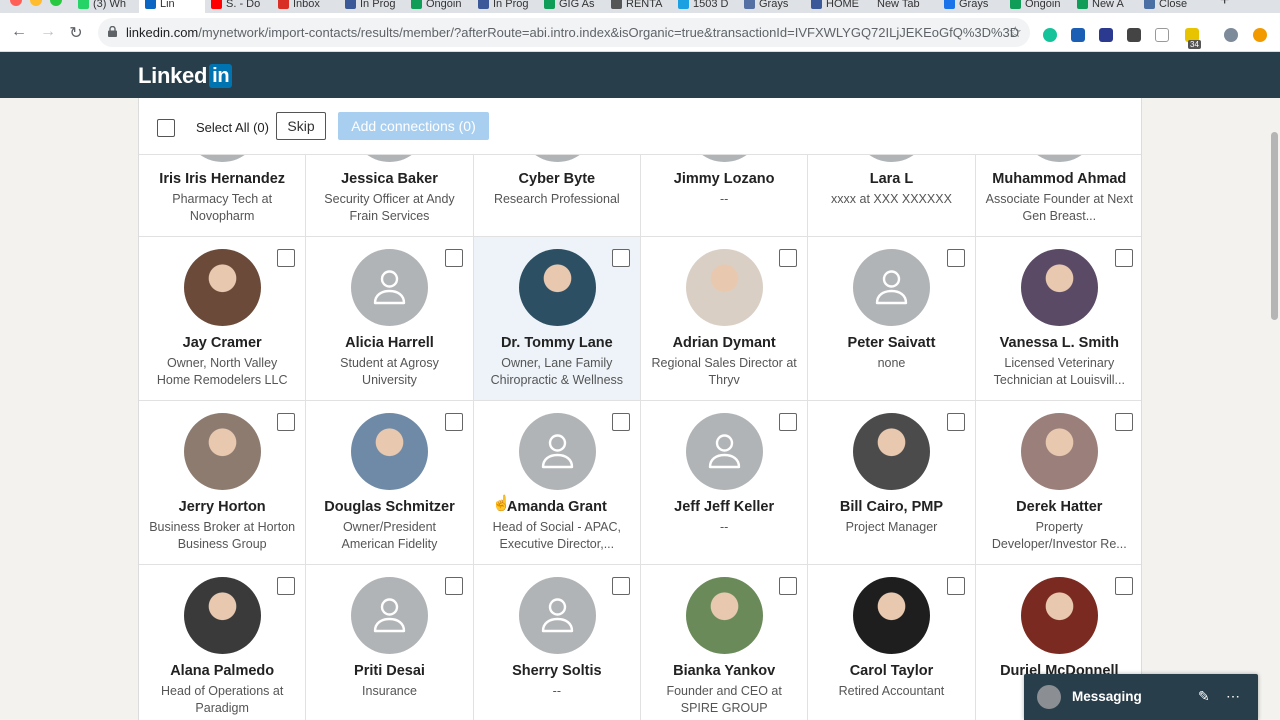 The width and height of the screenshot is (1280, 720). What do you see at coordinates (1274, 226) in the screenshot?
I see `page-scrollbar` at bounding box center [1274, 226].